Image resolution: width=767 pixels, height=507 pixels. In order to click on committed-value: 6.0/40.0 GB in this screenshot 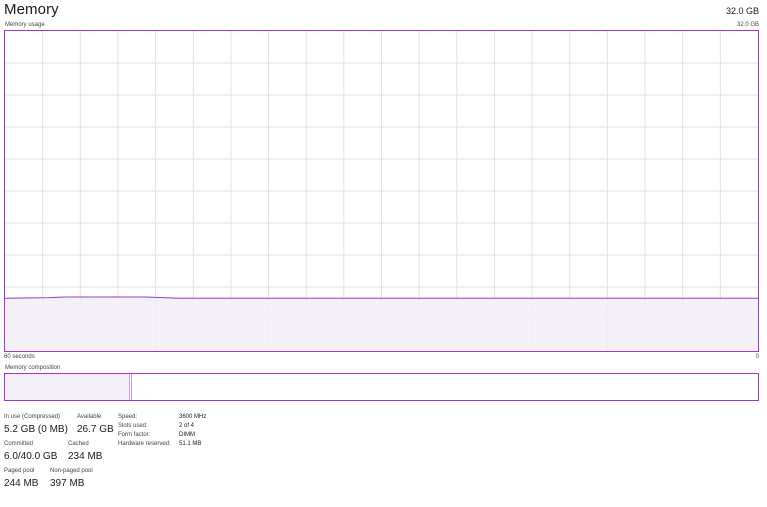, I will do `click(31, 456)`.